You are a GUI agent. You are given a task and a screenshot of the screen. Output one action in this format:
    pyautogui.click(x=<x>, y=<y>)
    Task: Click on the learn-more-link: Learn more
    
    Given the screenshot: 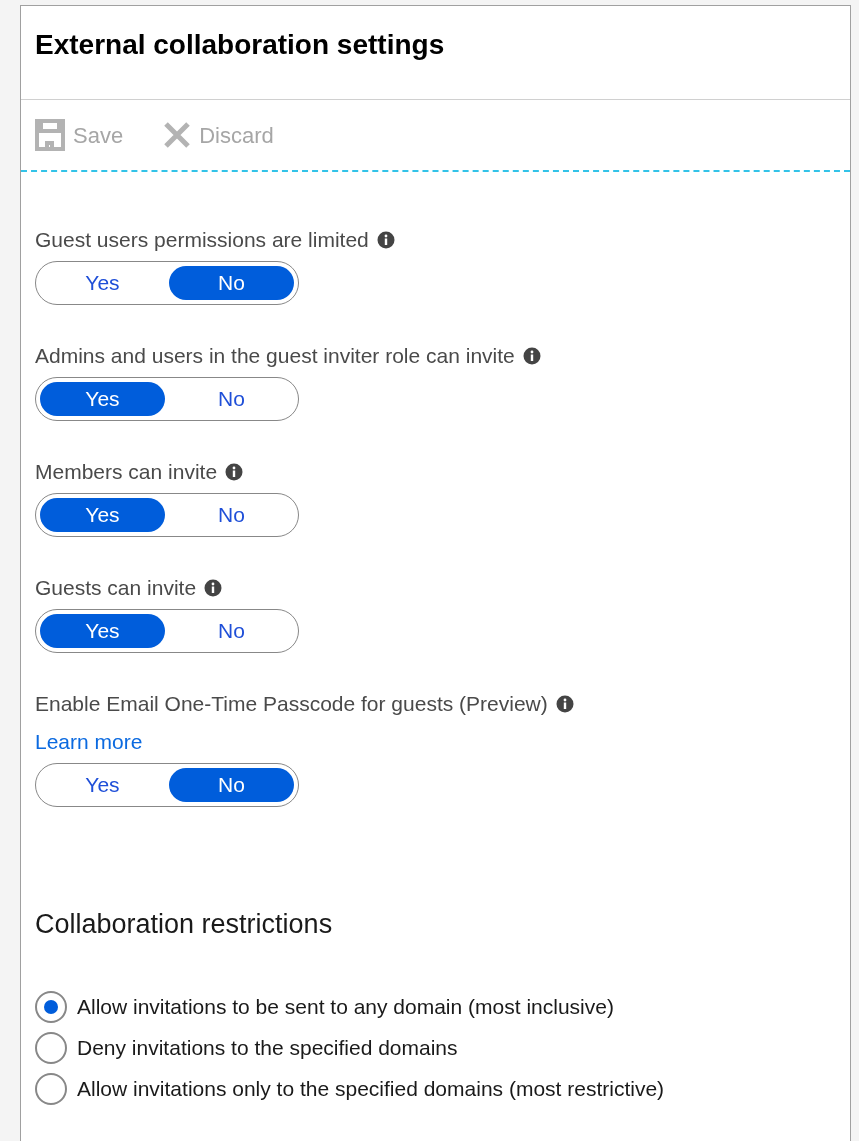 What is the action you would take?
    pyautogui.click(x=89, y=742)
    